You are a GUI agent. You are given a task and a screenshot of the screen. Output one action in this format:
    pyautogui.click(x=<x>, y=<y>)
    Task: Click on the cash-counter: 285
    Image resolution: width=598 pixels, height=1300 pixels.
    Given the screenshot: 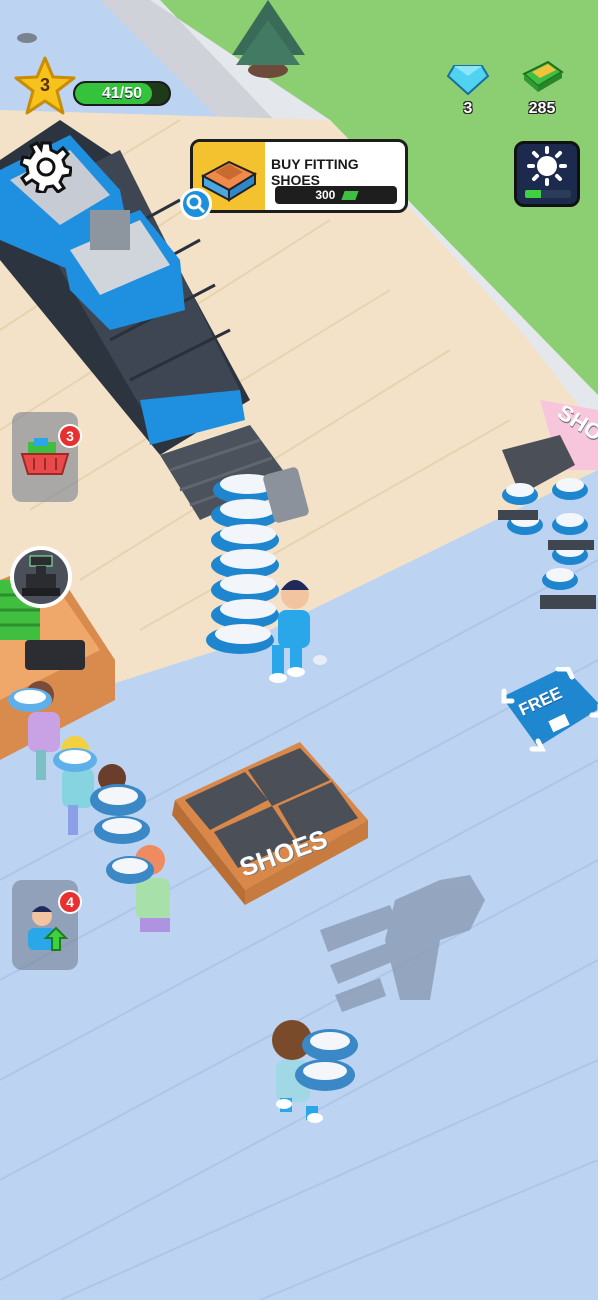 What is the action you would take?
    pyautogui.click(x=542, y=89)
    